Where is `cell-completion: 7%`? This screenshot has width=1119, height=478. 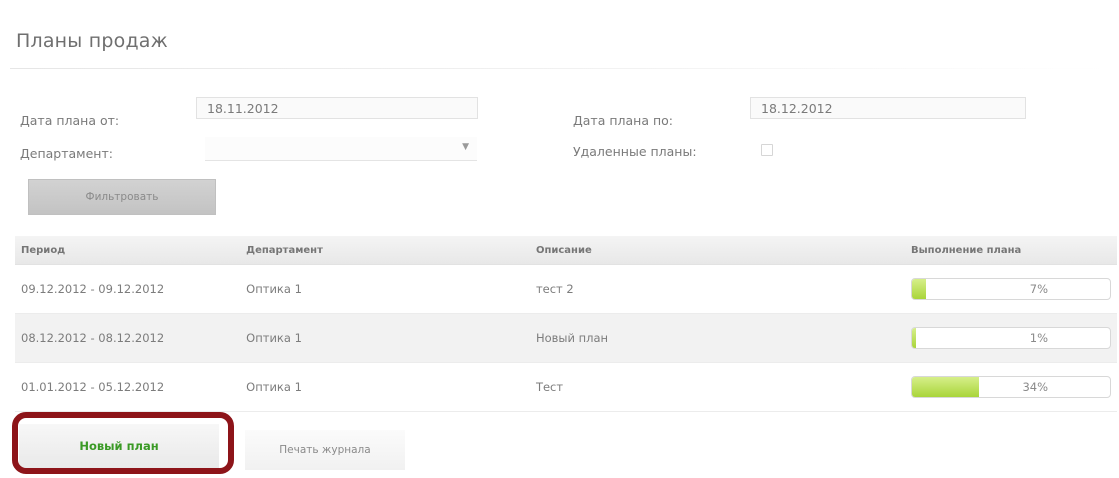 cell-completion: 7% is located at coordinates (1011, 289).